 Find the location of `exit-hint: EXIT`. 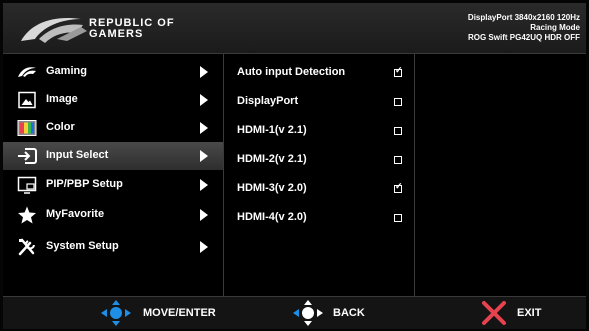

exit-hint: EXIT is located at coordinates (521, 313).